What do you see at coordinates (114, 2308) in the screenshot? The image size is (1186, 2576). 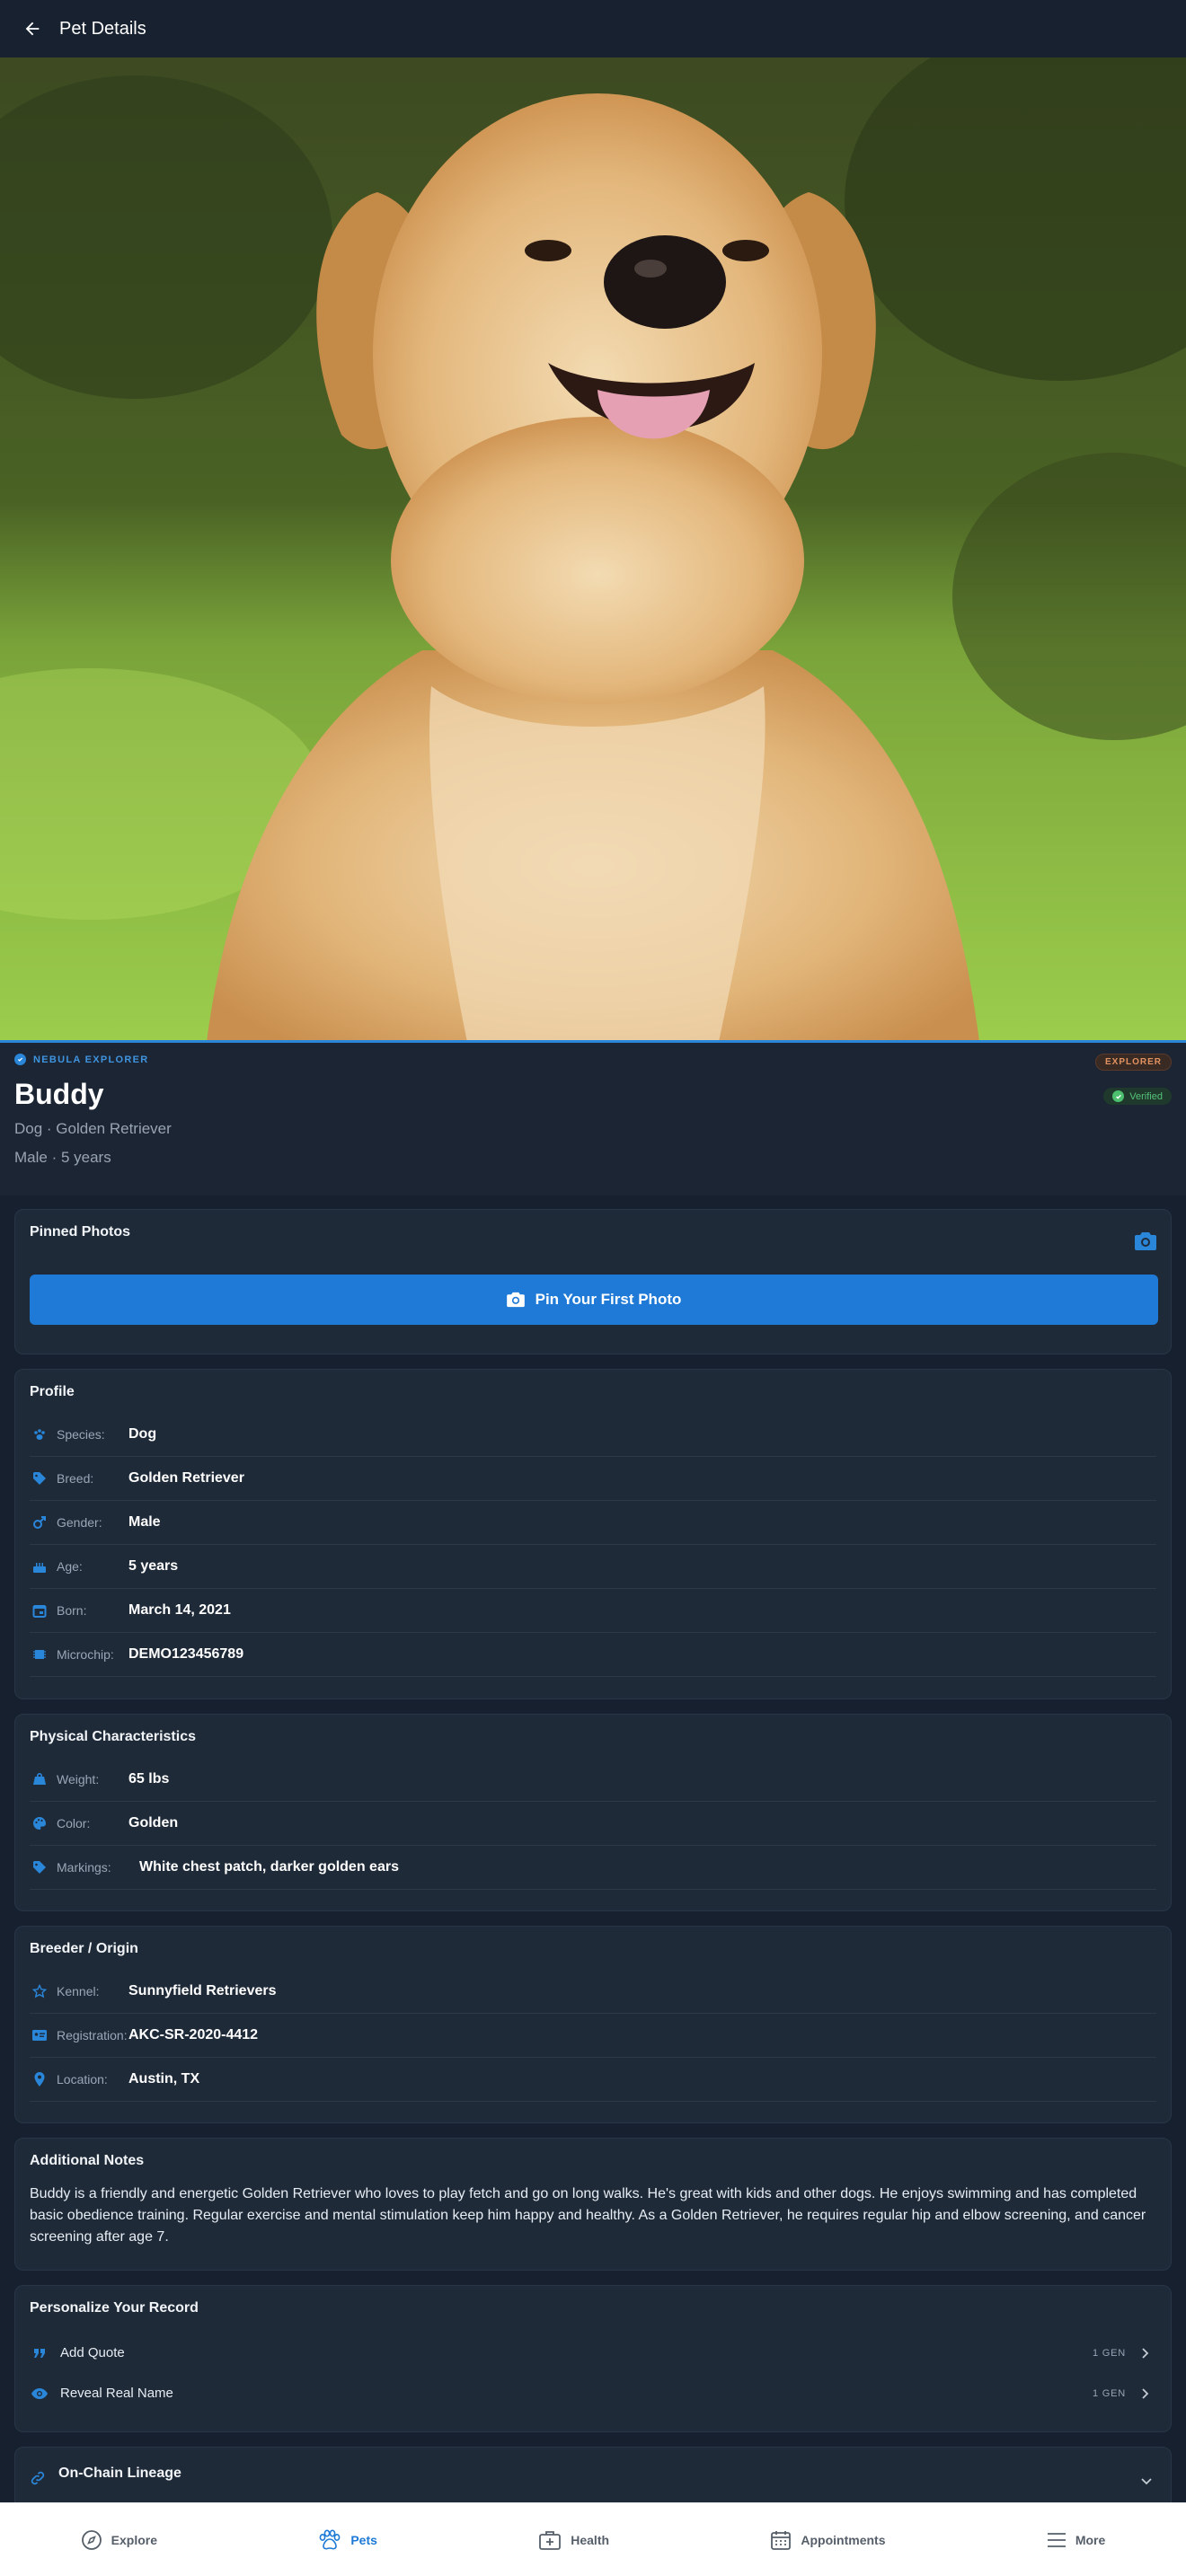 I see `card-title: Personalize Your Record` at bounding box center [114, 2308].